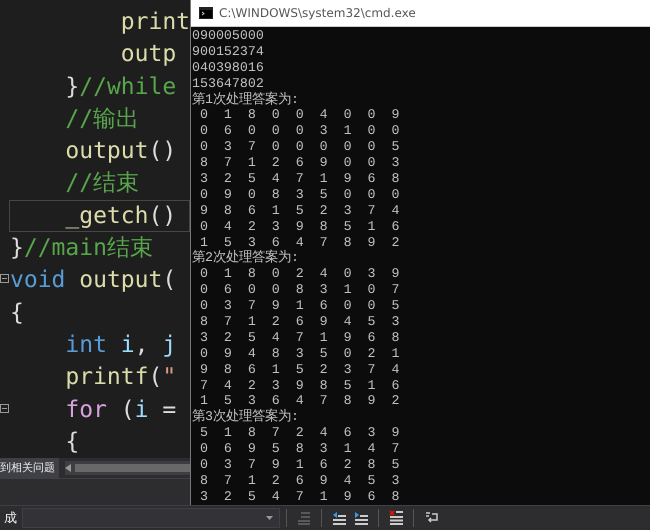 This screenshot has height=530, width=650. I want to click on console-line: 第2次处理答案为:, so click(245, 258).